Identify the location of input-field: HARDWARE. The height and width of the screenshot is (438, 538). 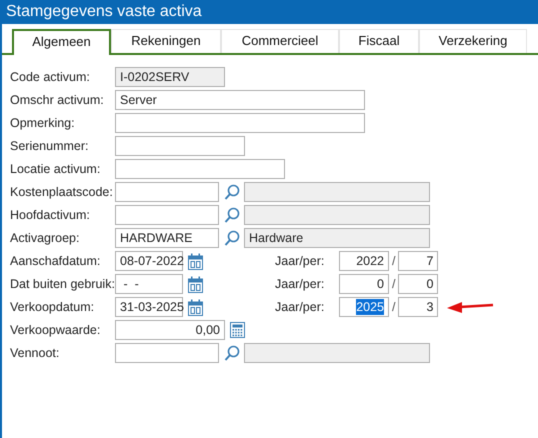
(167, 238).